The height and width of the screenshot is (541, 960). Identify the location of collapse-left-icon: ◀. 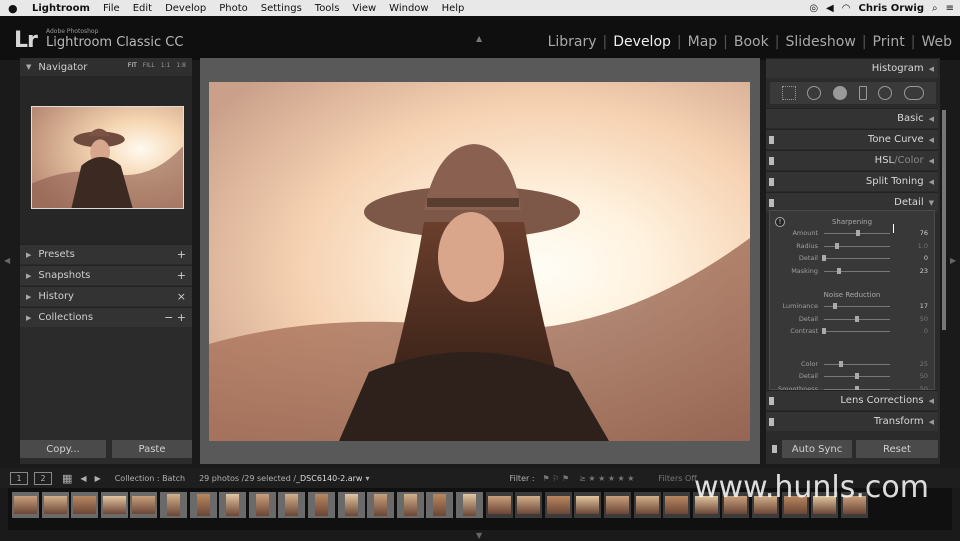
(7, 260).